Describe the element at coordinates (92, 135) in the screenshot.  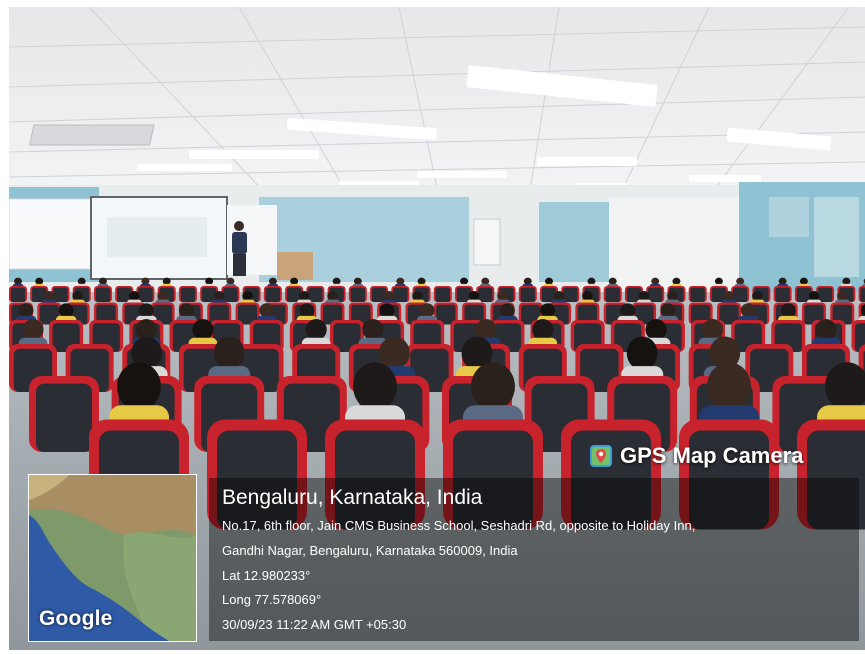
I see `ac-vent` at that location.